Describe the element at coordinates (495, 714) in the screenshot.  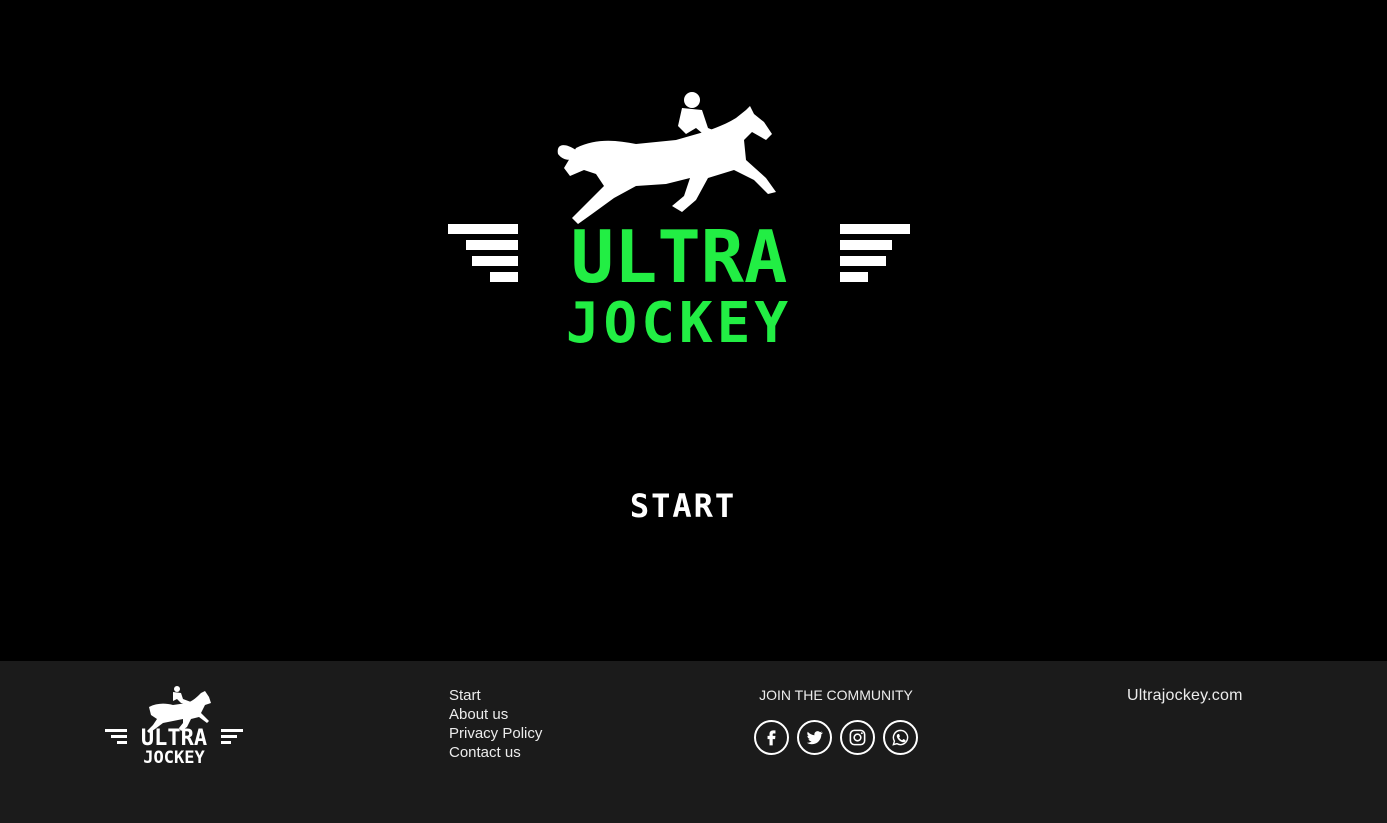
I see `footer-link-about: About us` at that location.